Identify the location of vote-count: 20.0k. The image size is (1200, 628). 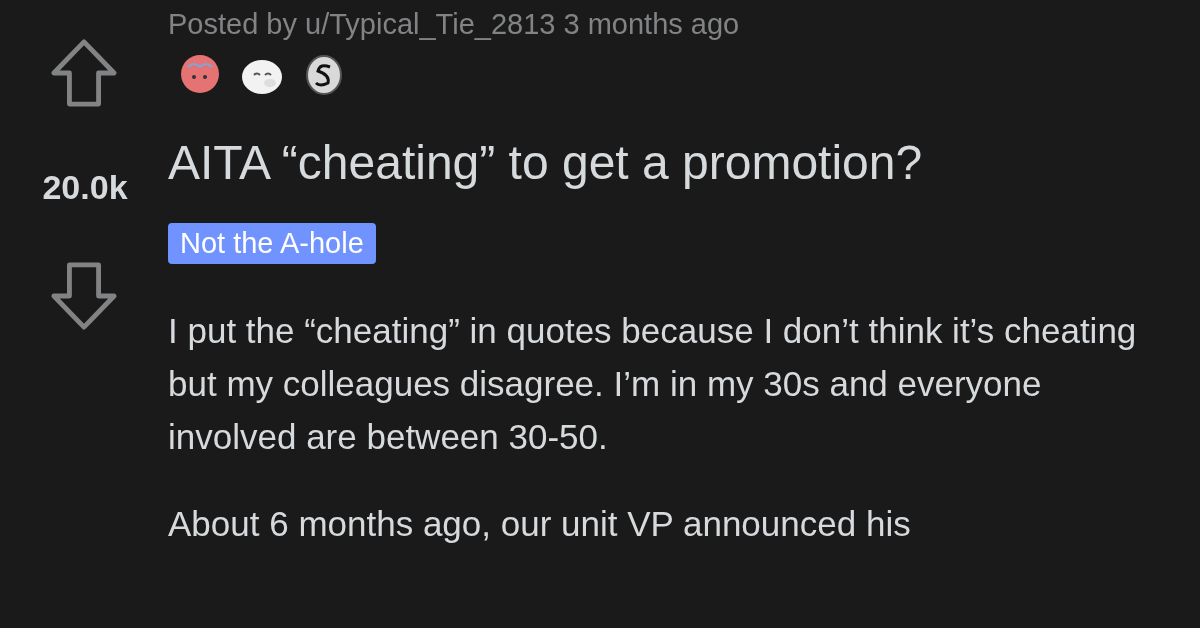
(85, 187).